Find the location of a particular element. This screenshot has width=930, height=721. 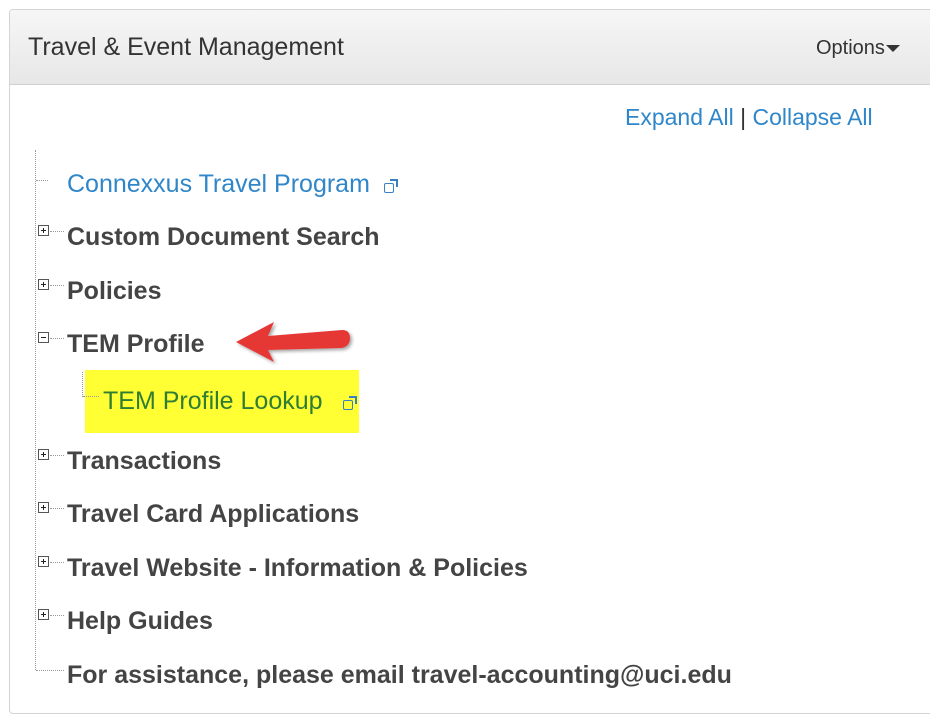

tem-profile-lookup-link: TEM Profile Lookup is located at coordinates (213, 401).